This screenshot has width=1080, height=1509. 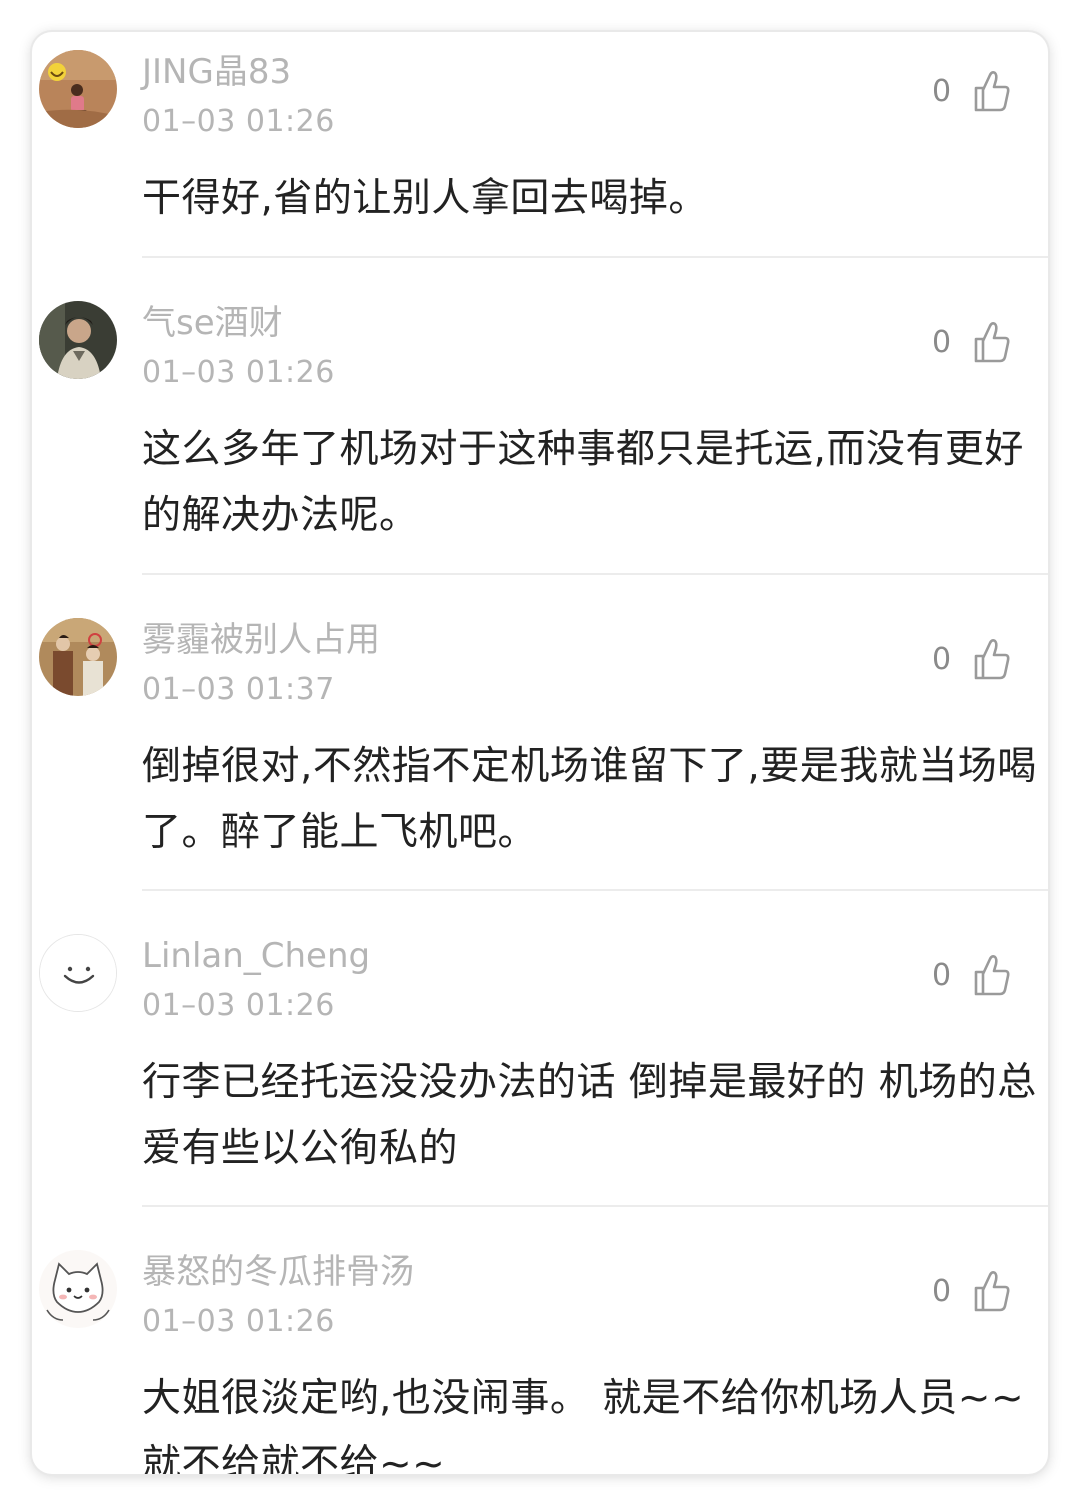 I want to click on comment-text: 干得好,省的让别人拿回去喝掉。, so click(x=425, y=198).